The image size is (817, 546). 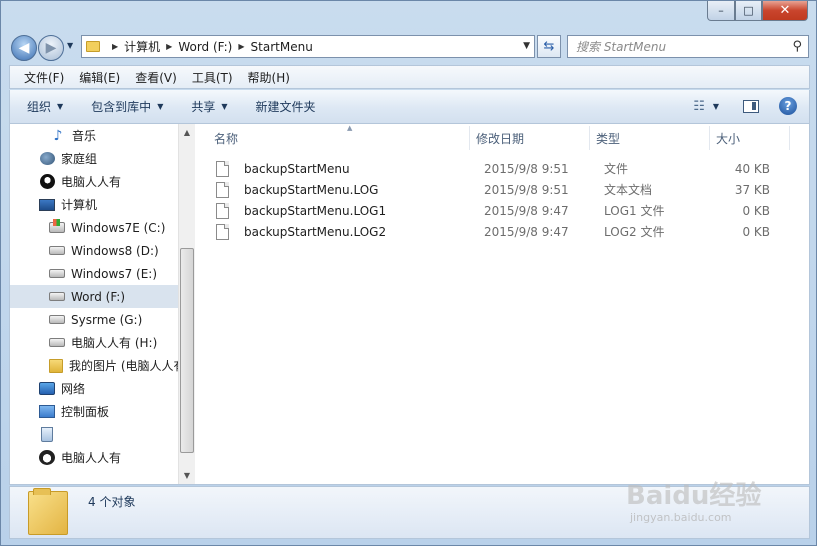 I want to click on details-pane: 4 个对象, so click(x=409, y=512).